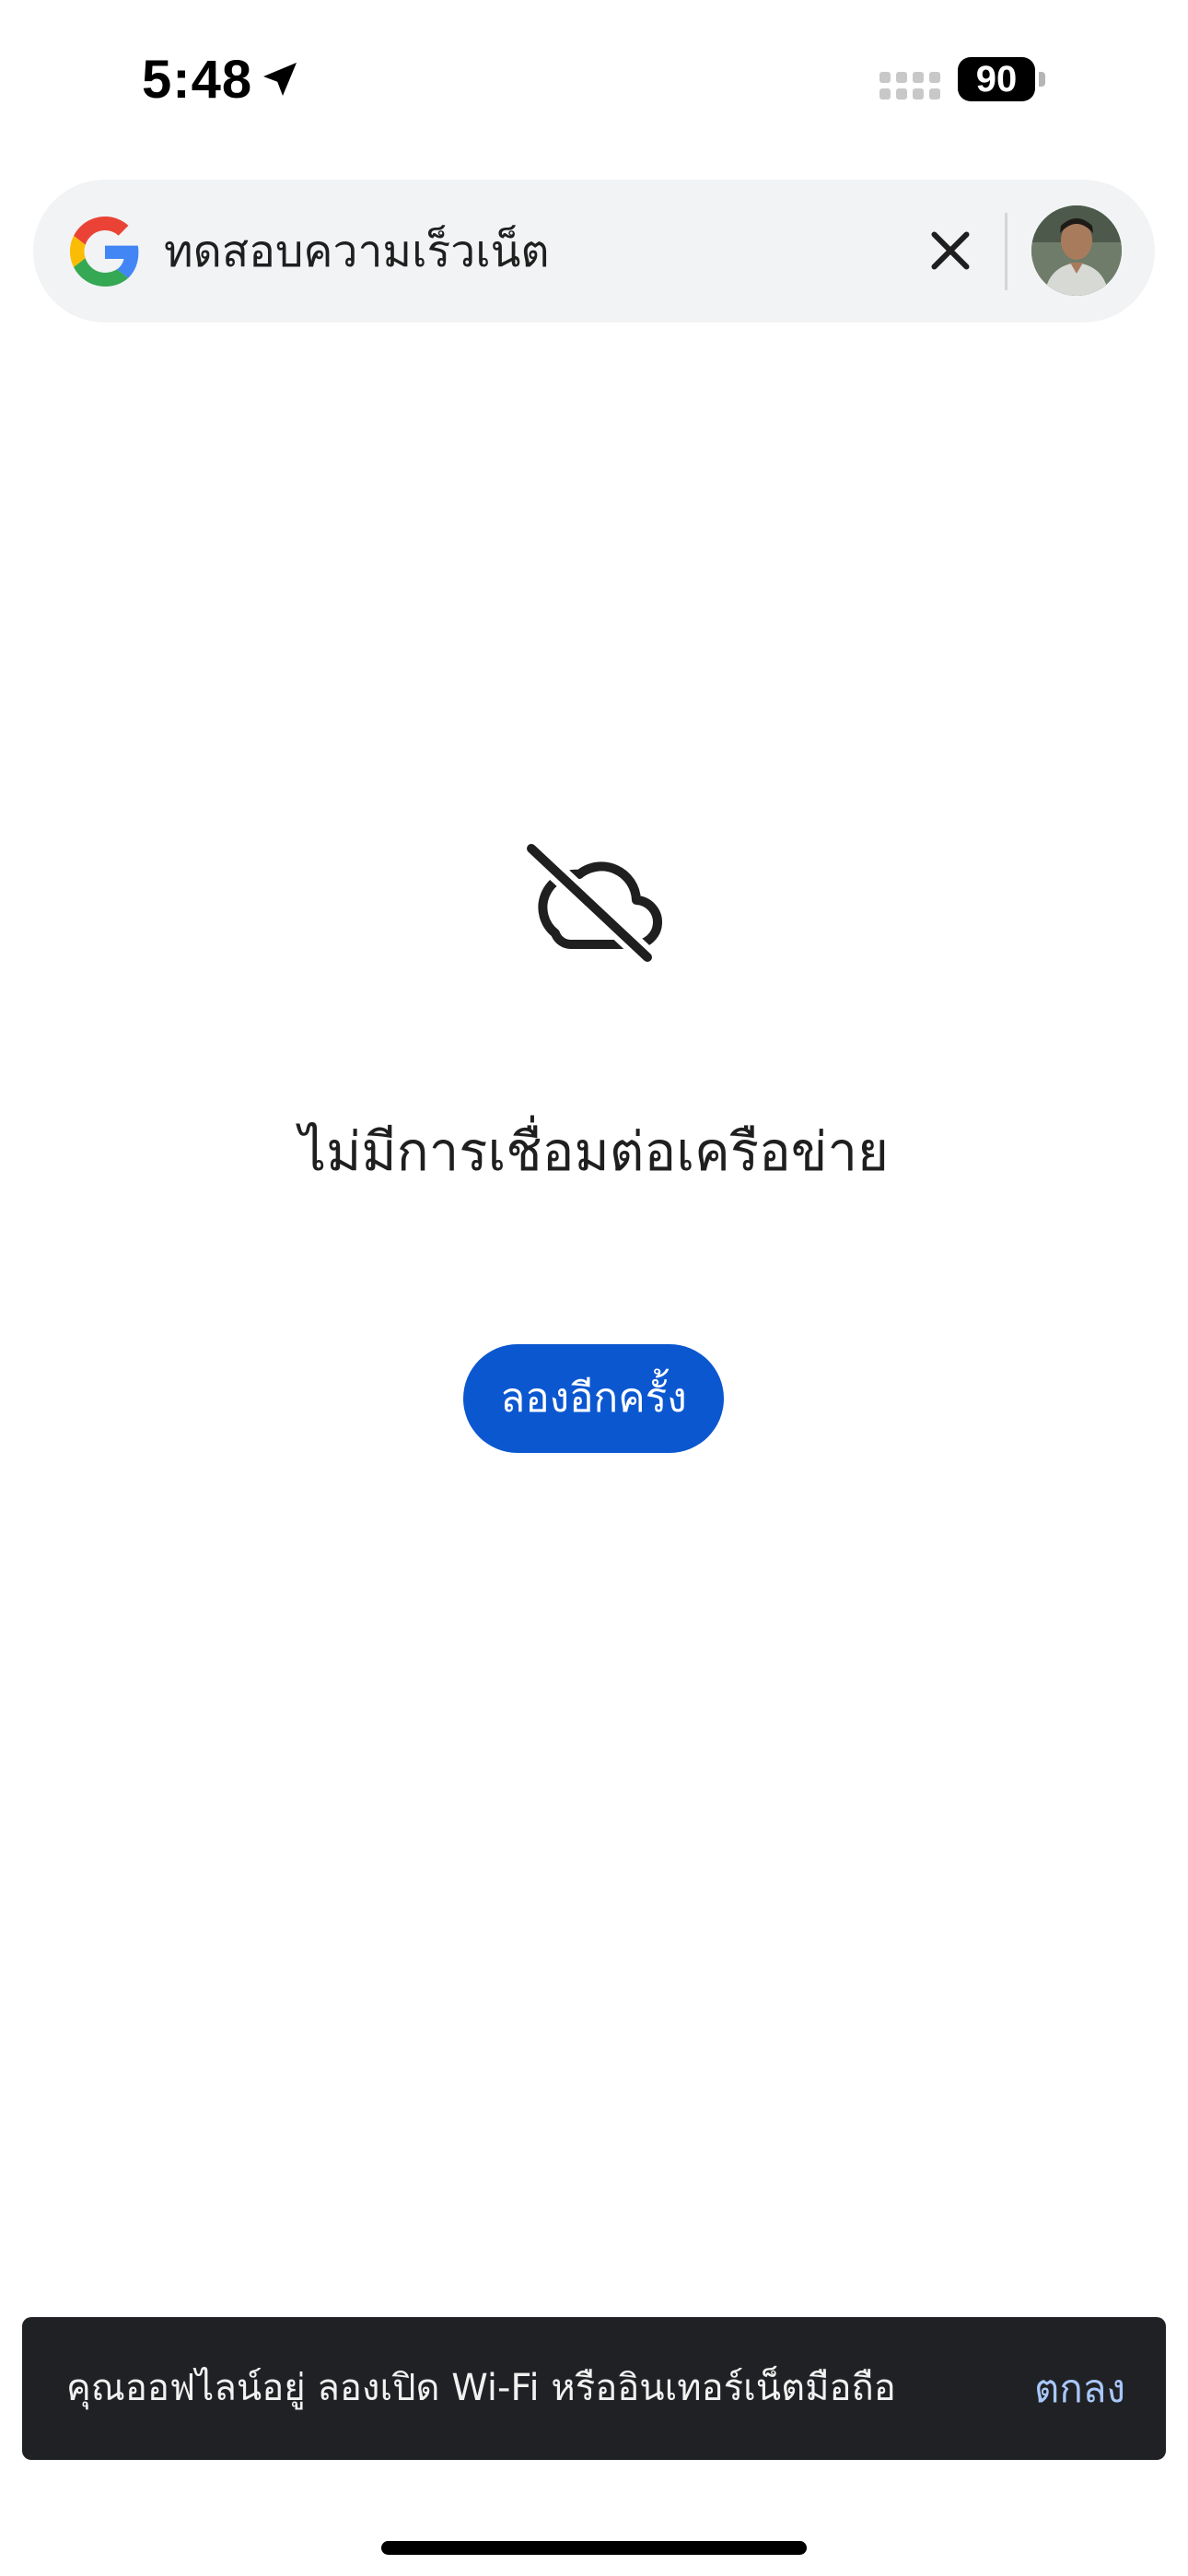  What do you see at coordinates (357, 251) in the screenshot?
I see `search-query: ทดสอบความเร็วเน็ต` at bounding box center [357, 251].